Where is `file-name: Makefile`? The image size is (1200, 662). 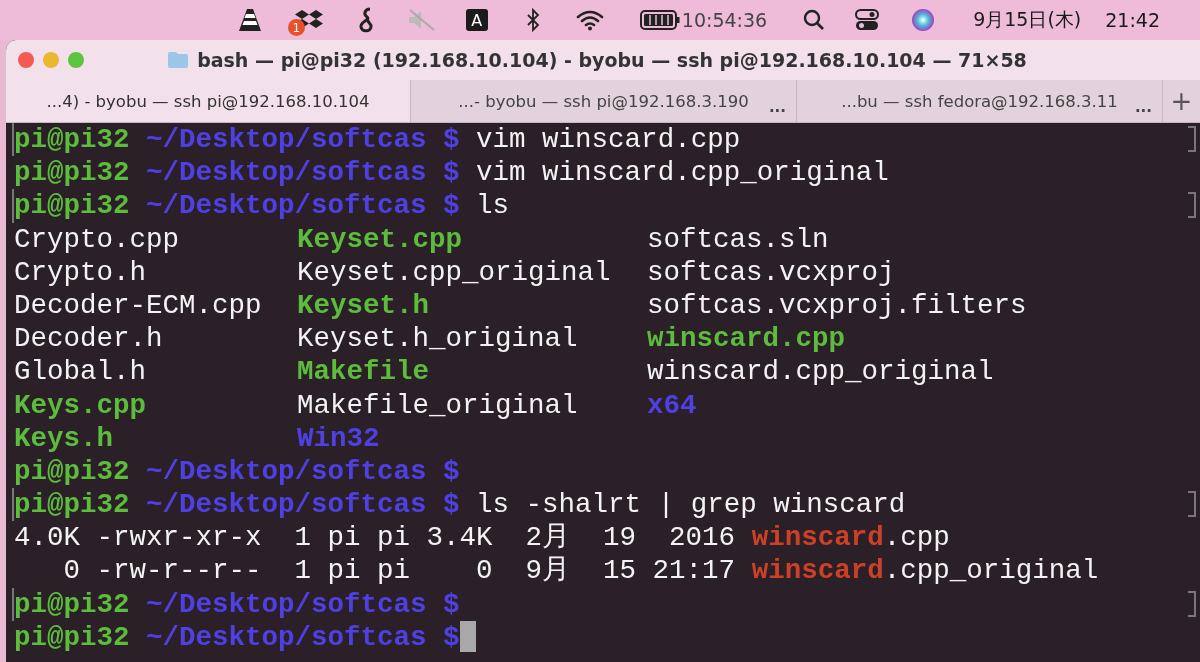
file-name: Makefile is located at coordinates (364, 372).